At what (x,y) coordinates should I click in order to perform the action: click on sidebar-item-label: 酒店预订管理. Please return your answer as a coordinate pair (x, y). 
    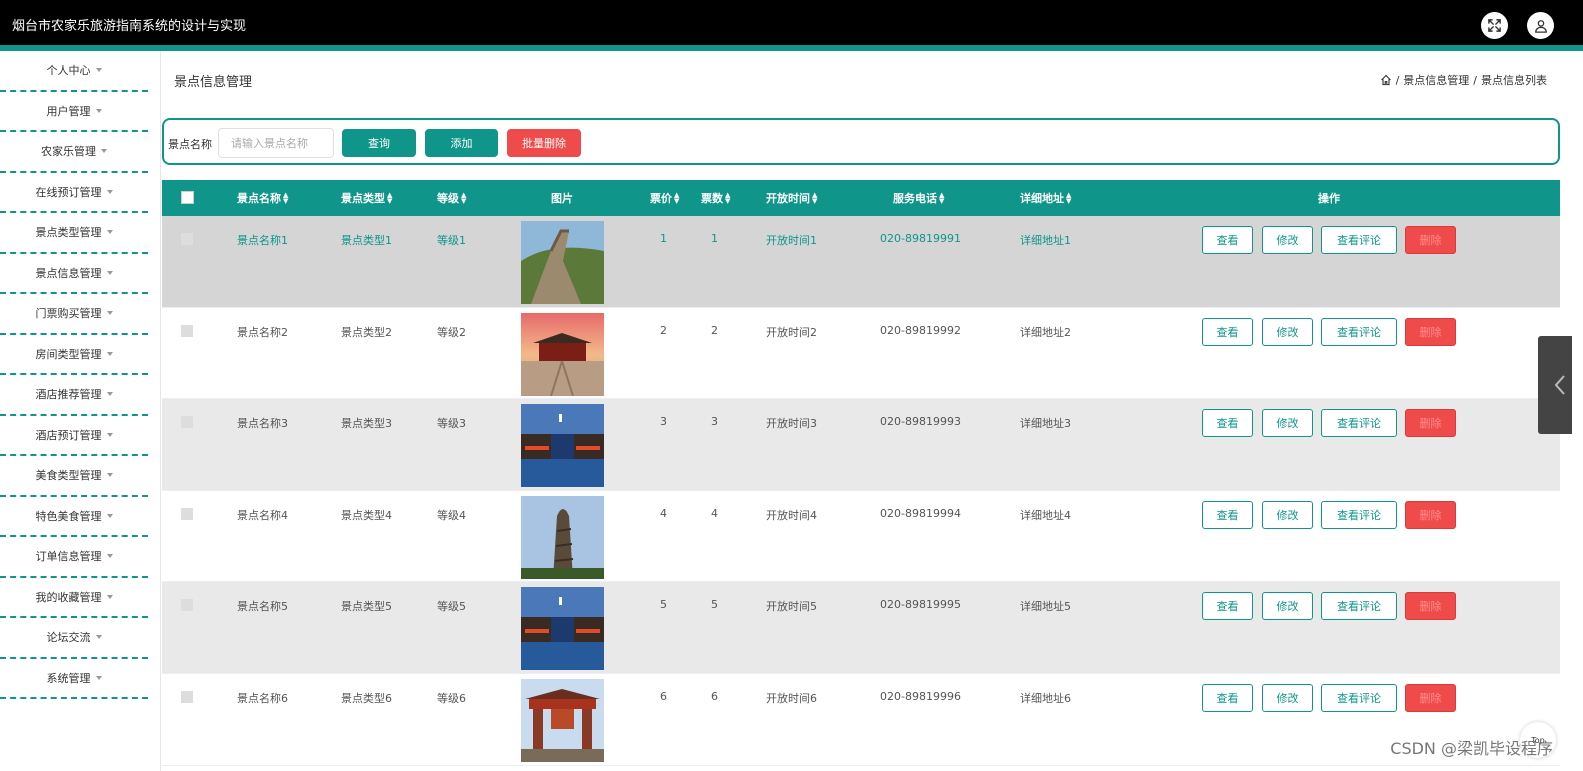
    Looking at the image, I should click on (68, 435).